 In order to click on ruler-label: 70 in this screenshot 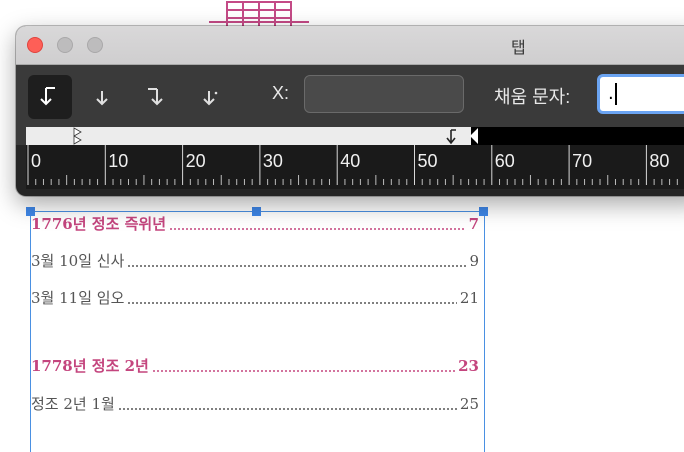, I will do `click(582, 161)`.